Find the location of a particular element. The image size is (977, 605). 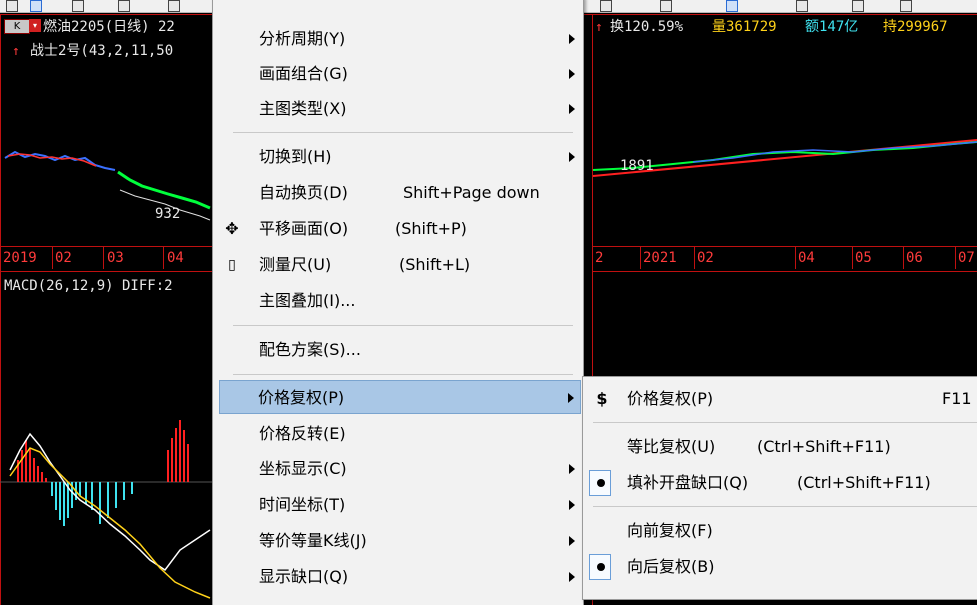

date-label: 2019 is located at coordinates (20, 258).